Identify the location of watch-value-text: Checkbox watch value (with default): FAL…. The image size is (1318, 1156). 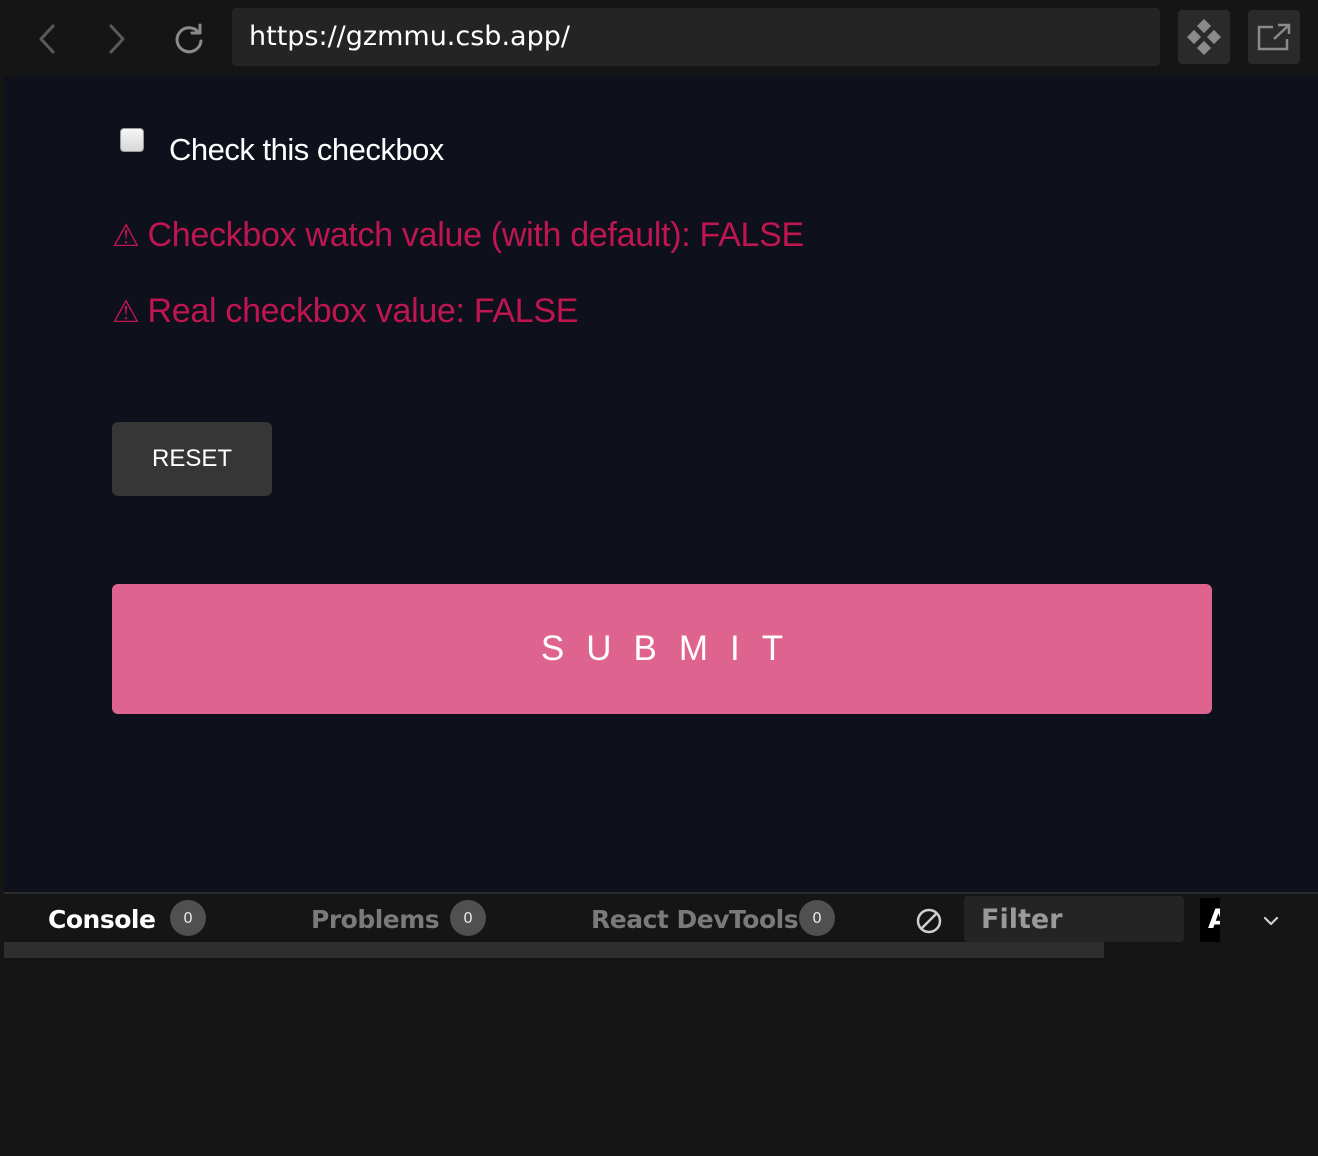
(476, 235).